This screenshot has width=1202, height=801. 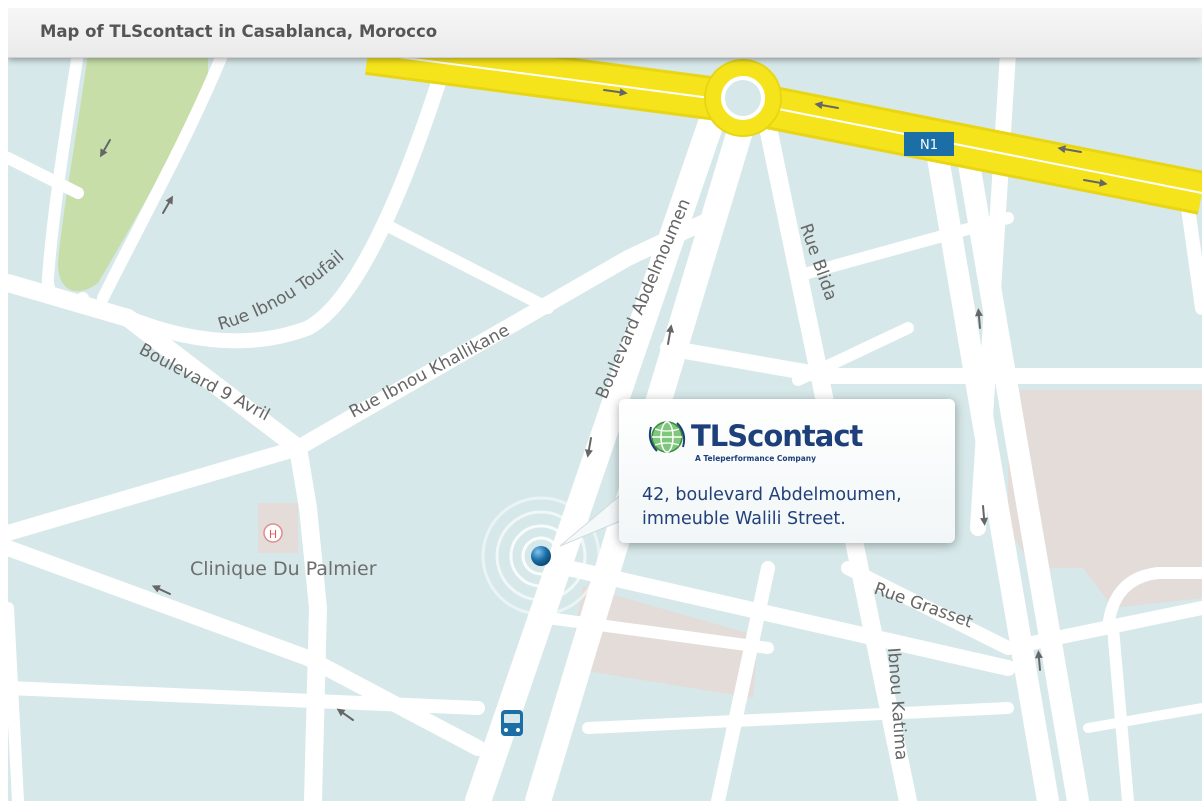 What do you see at coordinates (512, 723) in the screenshot?
I see `bus-stop-icon` at bounding box center [512, 723].